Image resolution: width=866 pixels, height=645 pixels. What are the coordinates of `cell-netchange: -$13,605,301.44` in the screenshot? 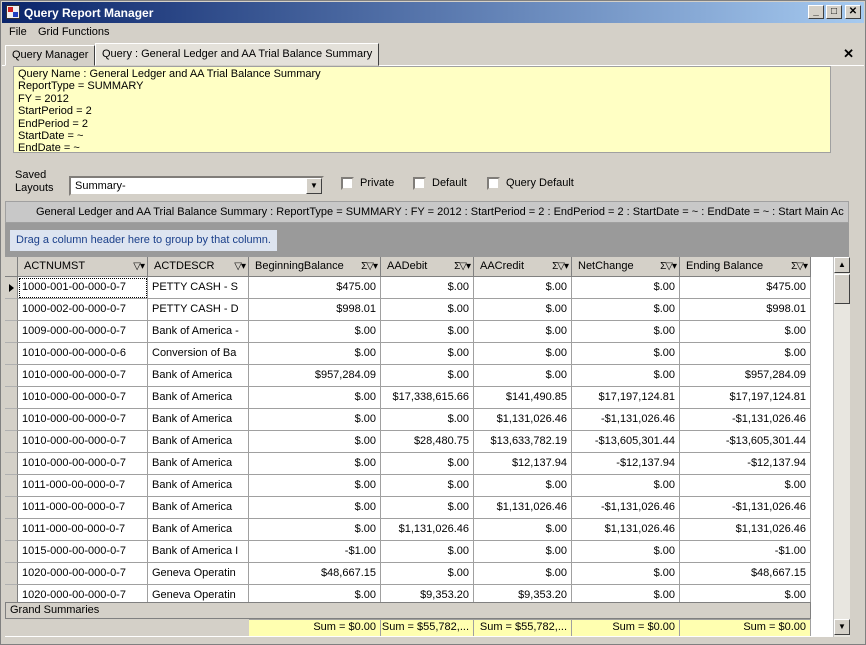 It's located at (626, 442).